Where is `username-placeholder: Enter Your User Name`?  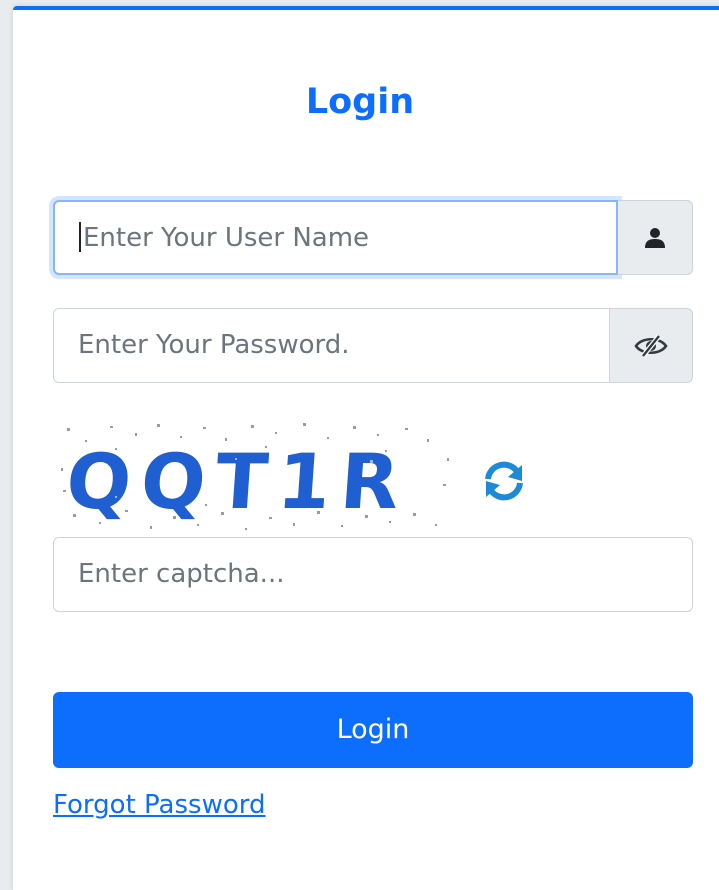
username-placeholder: Enter Your User Name is located at coordinates (226, 238).